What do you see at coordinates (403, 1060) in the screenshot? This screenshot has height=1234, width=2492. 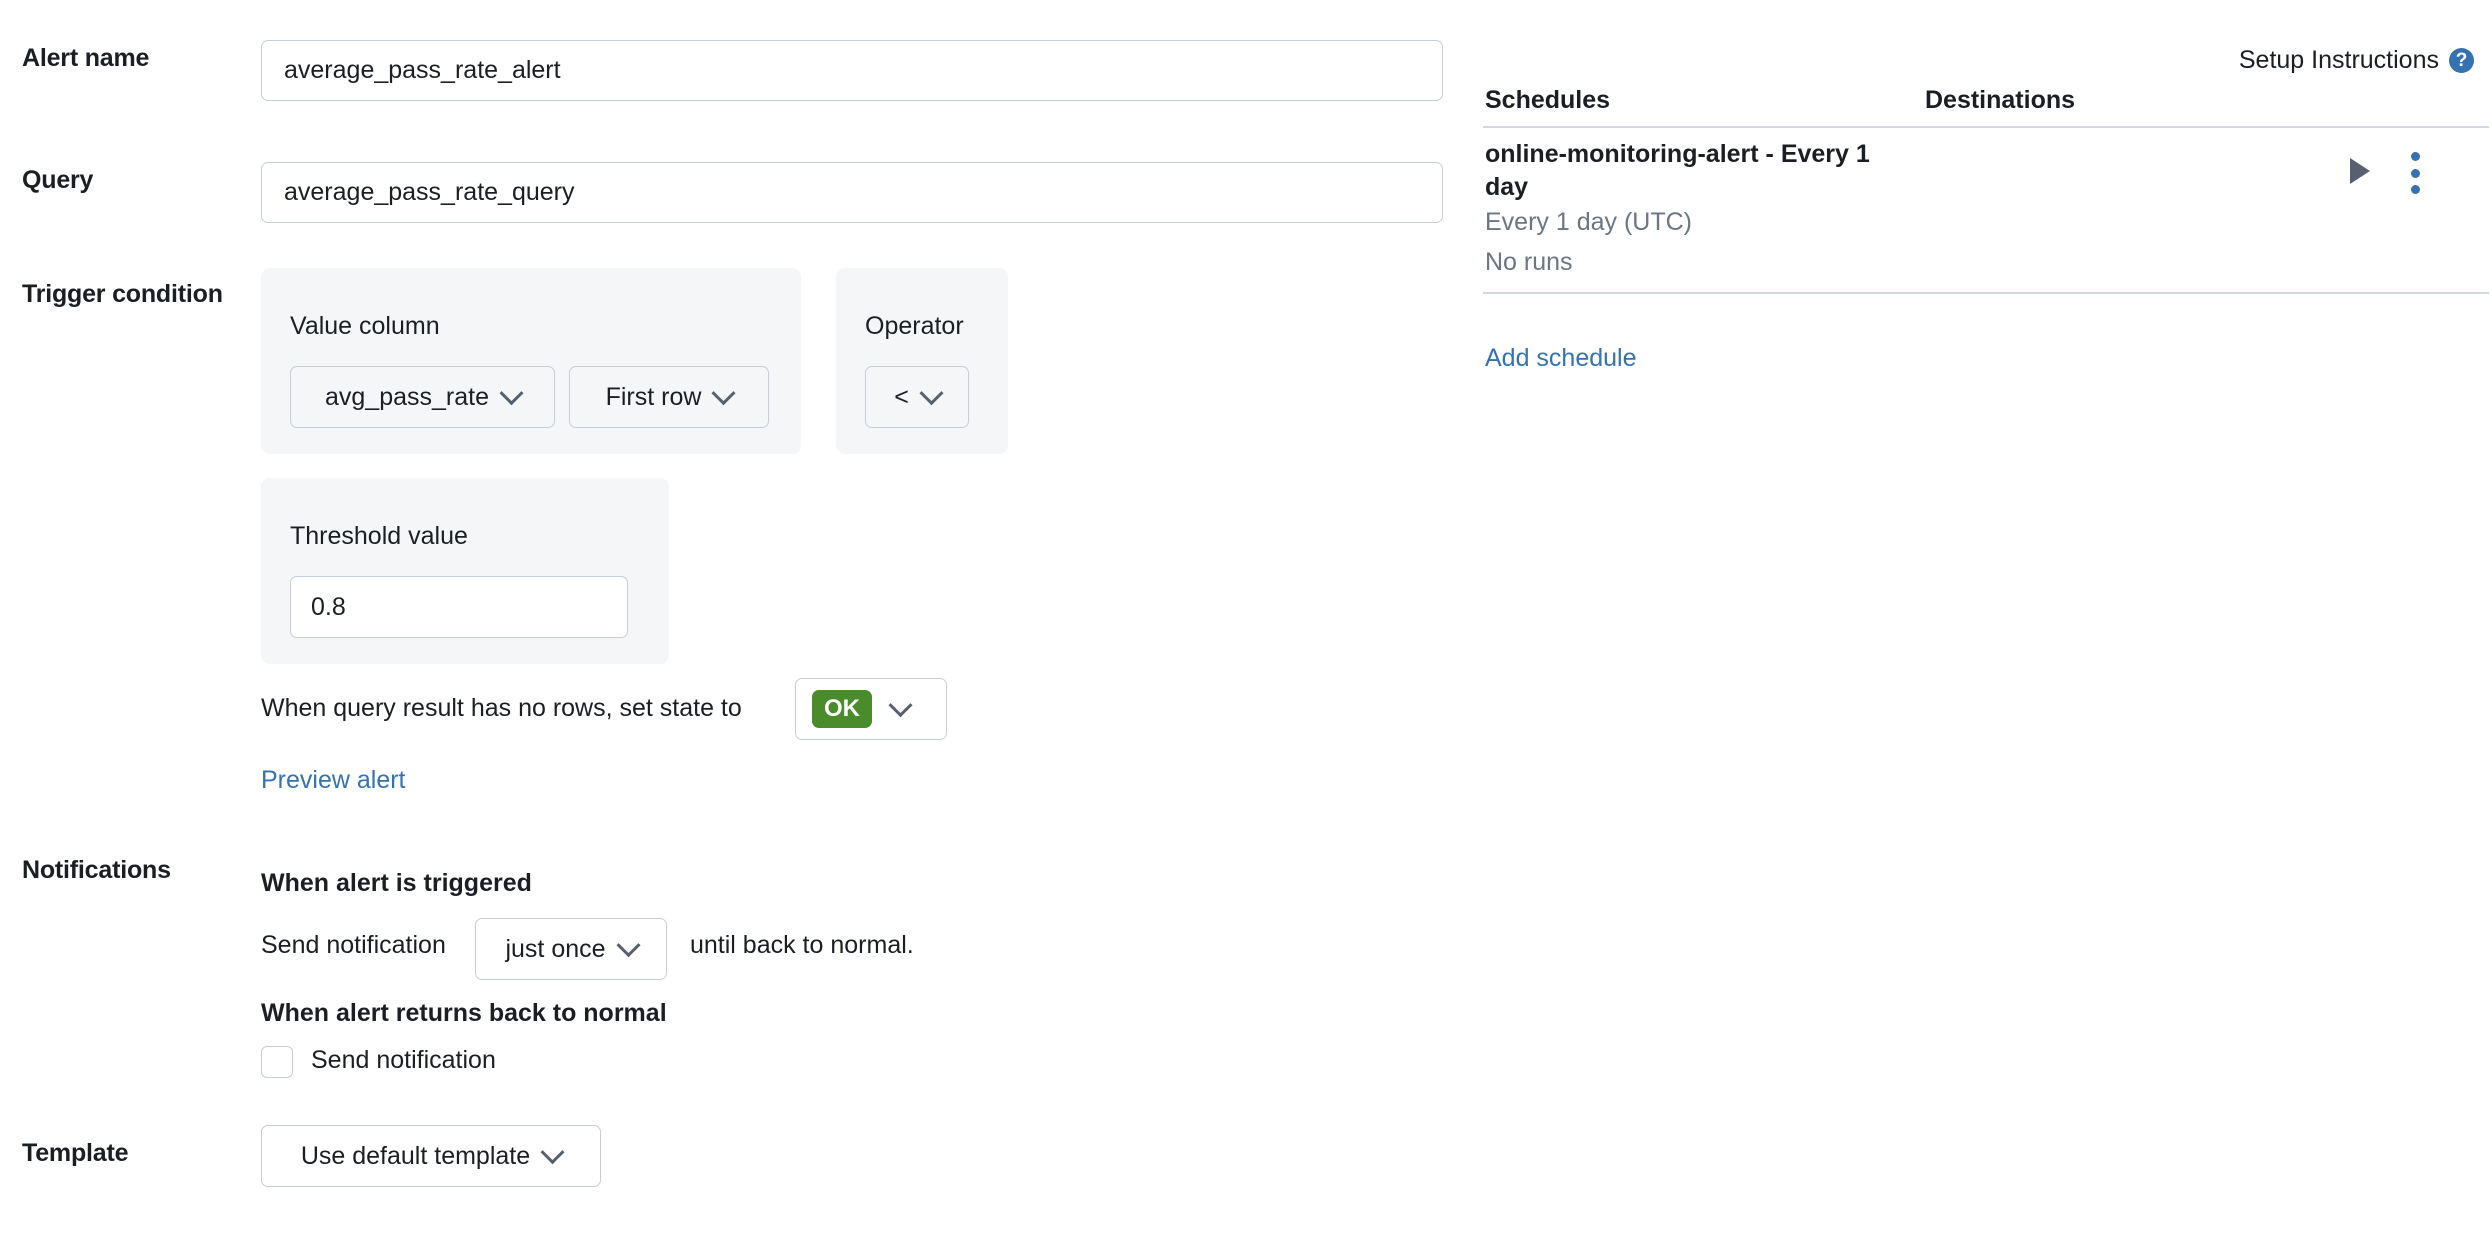 I see `send-notification-checkbox-label: Send notification` at bounding box center [403, 1060].